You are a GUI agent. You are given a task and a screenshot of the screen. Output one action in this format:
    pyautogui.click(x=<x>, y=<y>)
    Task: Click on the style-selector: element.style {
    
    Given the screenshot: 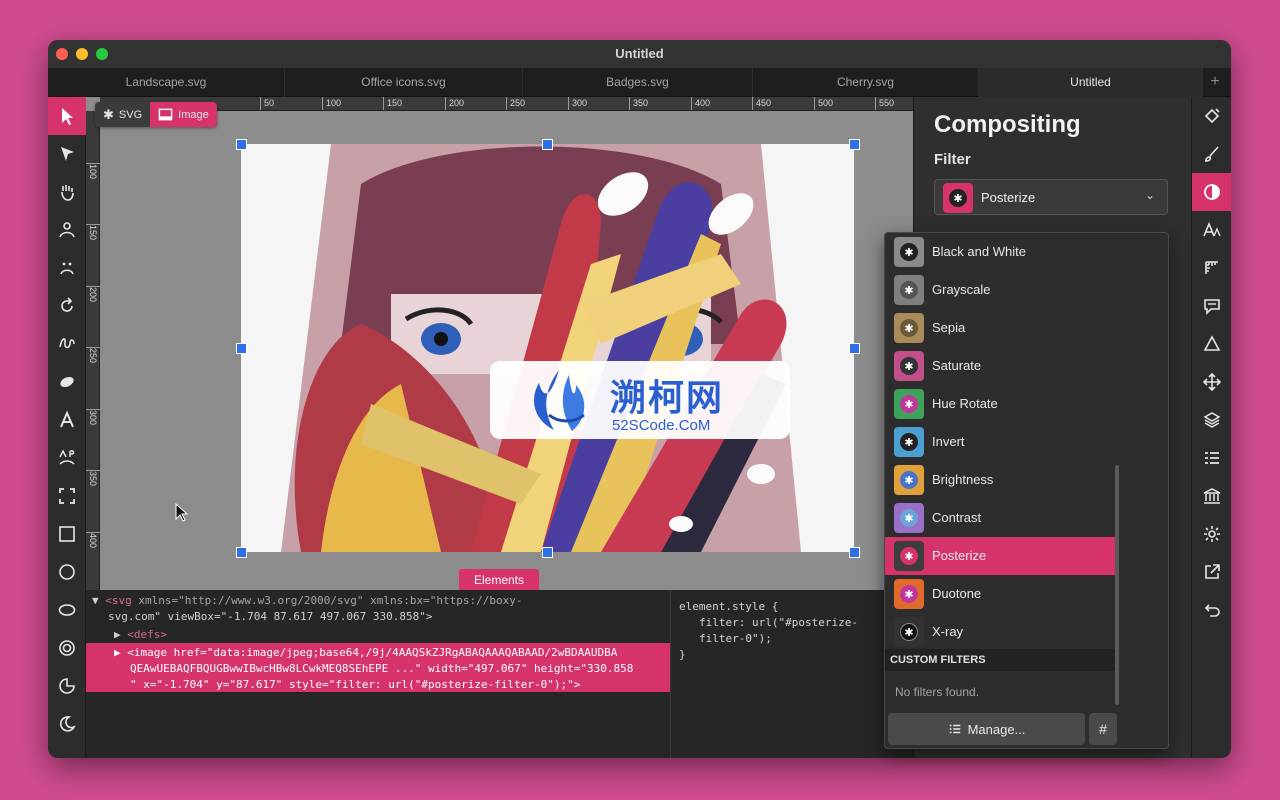 What is the action you would take?
    pyautogui.click(x=729, y=606)
    